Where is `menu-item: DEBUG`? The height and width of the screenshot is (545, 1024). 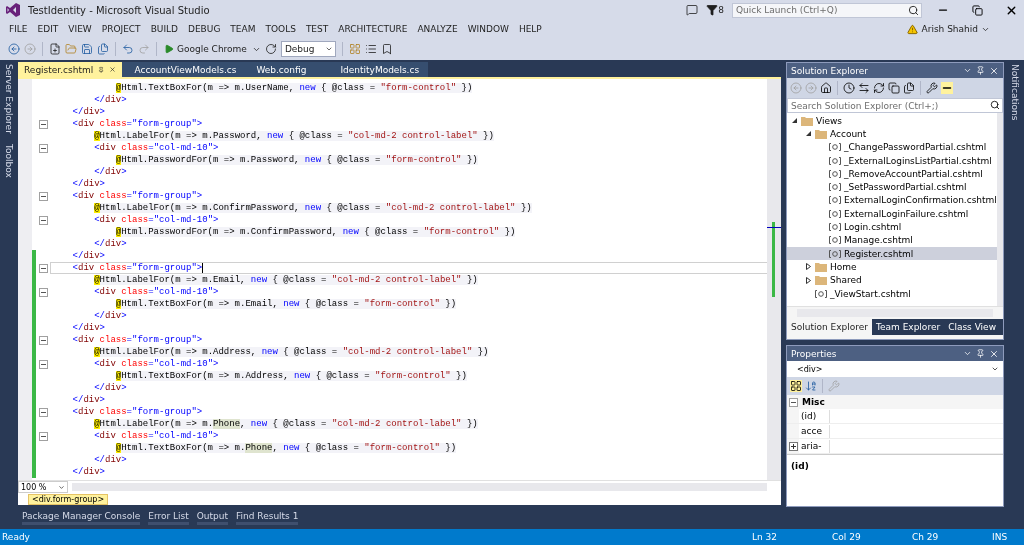
menu-item: DEBUG is located at coordinates (204, 29).